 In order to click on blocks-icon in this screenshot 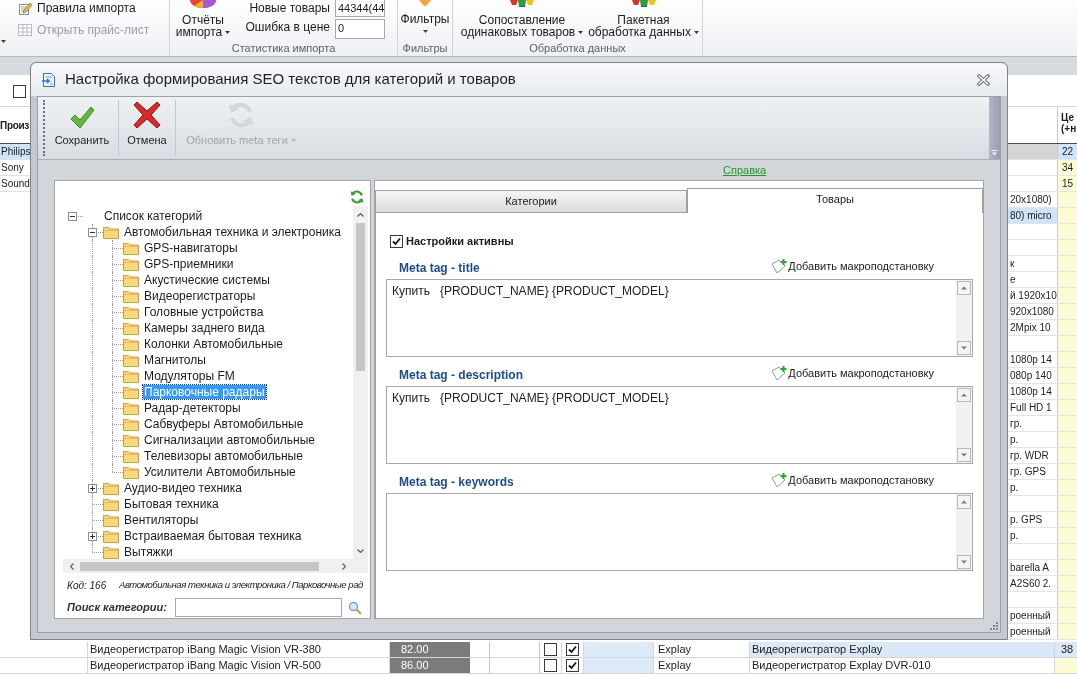, I will do `click(522, 3)`.